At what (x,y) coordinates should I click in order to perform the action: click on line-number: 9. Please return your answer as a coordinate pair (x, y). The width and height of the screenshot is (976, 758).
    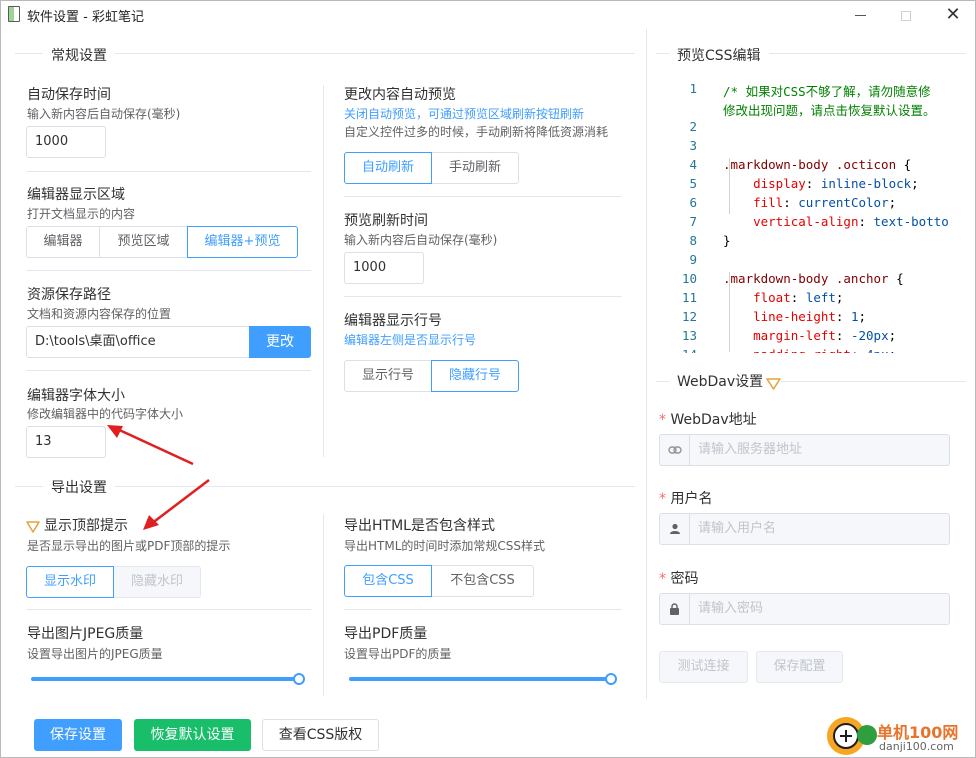
    Looking at the image, I should click on (693, 259).